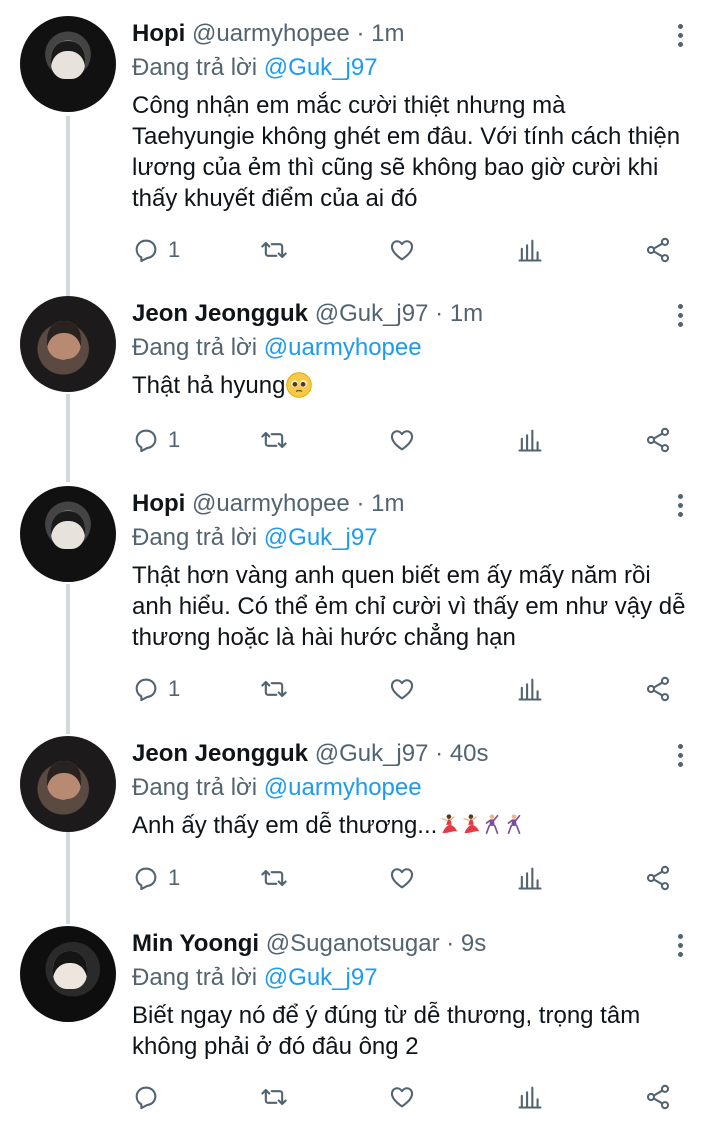 Image resolution: width=719 pixels, height=1122 pixels. What do you see at coordinates (492, 824) in the screenshot?
I see `man-dancing-emoji` at bounding box center [492, 824].